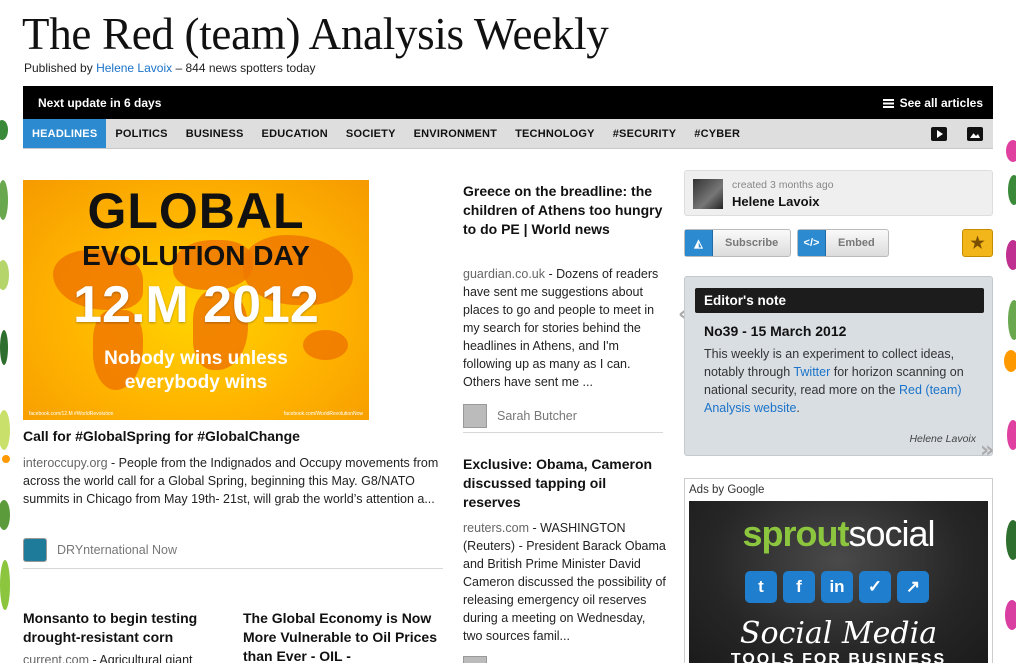 The image size is (1016, 663). I want to click on see-all-articles-link: See all articles, so click(932, 103).